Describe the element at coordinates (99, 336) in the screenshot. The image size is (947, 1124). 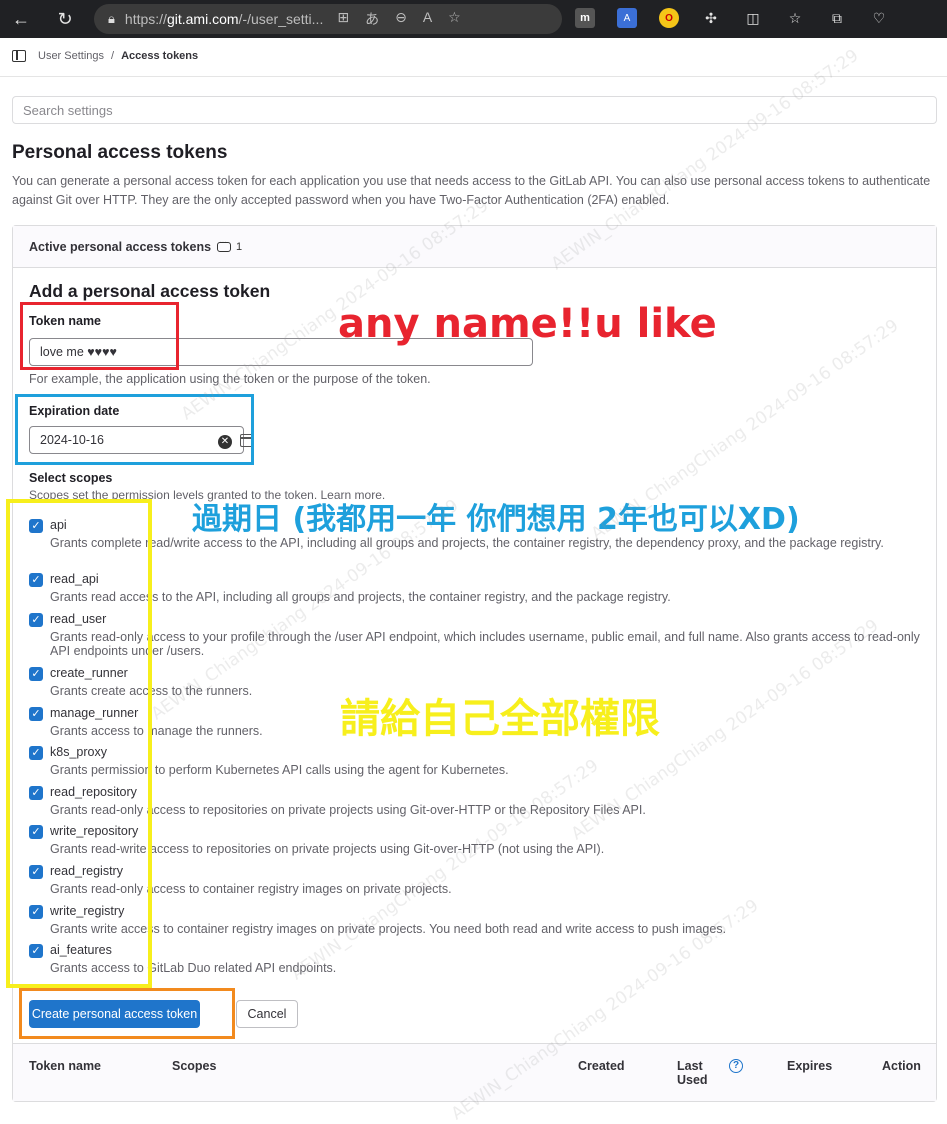
I see `token-name-highlight-box` at that location.